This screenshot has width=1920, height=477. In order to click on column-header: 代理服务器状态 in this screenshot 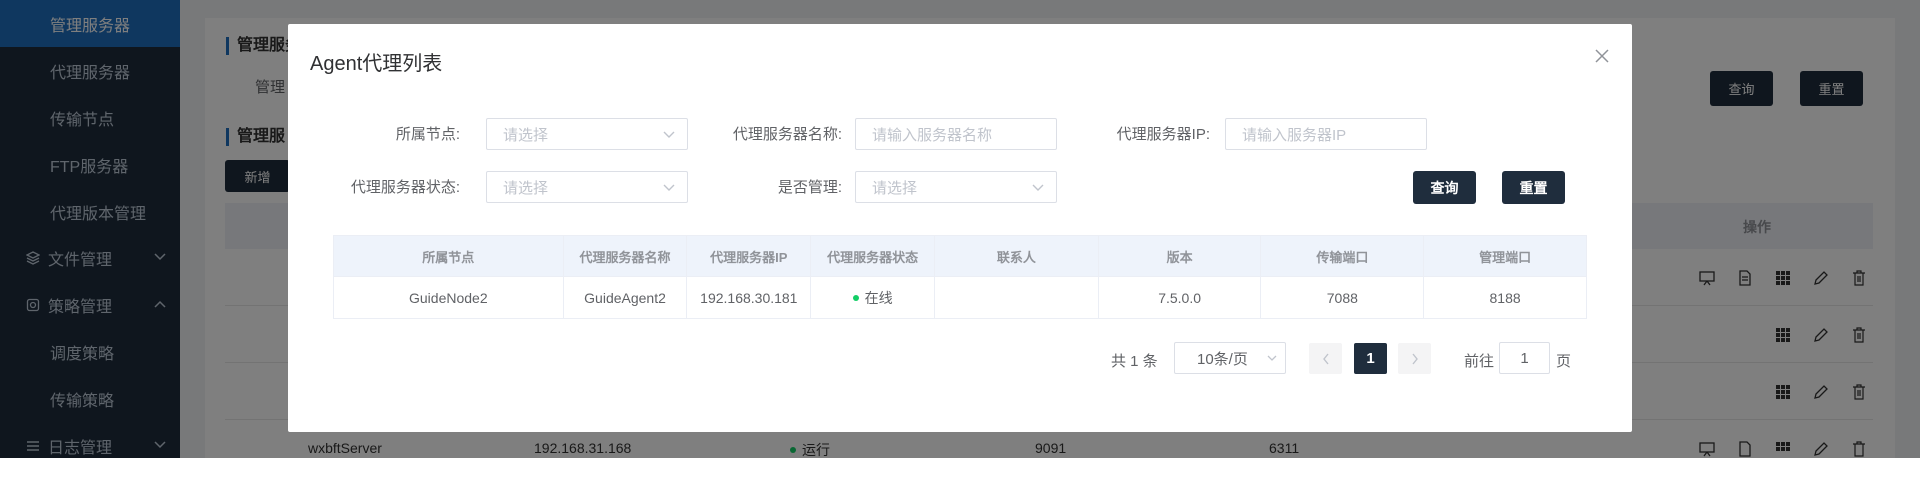, I will do `click(873, 256)`.